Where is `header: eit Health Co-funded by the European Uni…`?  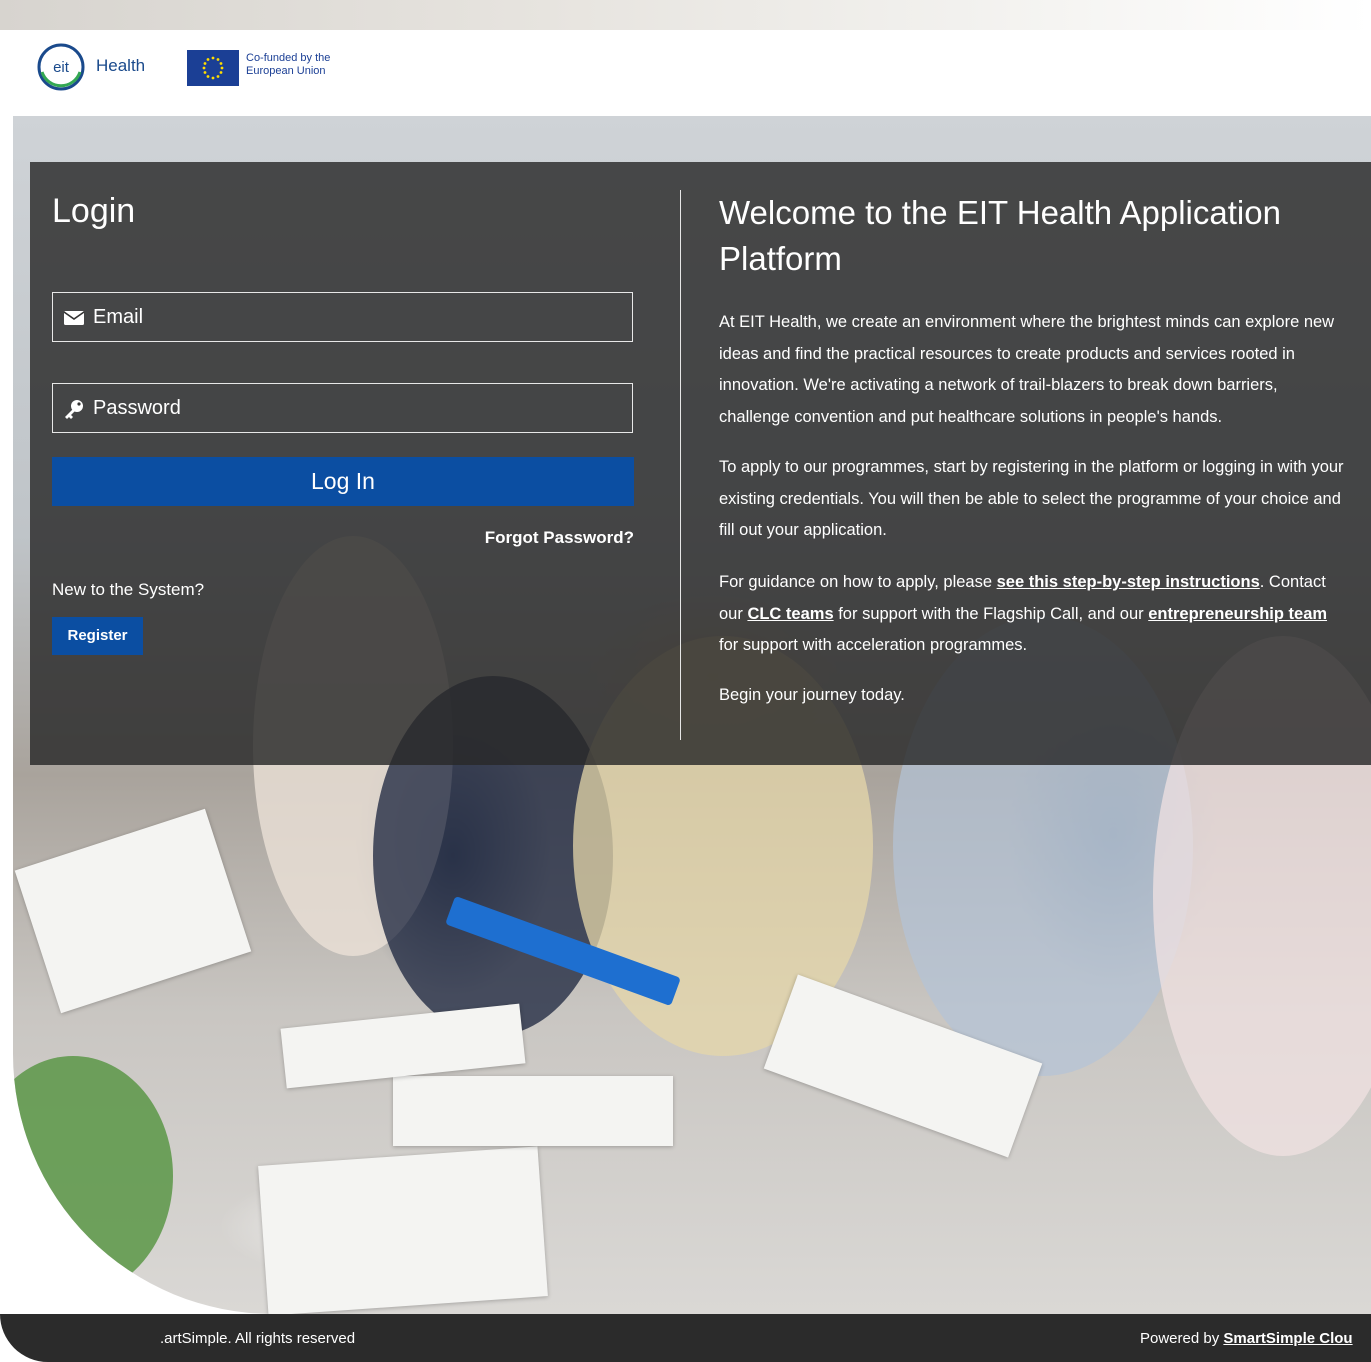
header: eit Health Co-funded by the European Uni… is located at coordinates (685, 73).